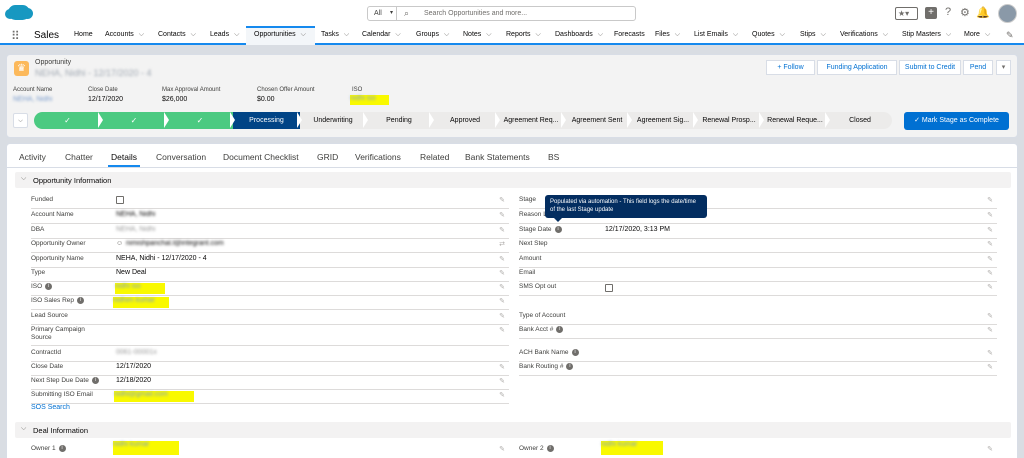 This screenshot has width=1024, height=458. I want to click on nav-item-files: Files ⌵, so click(667, 35).